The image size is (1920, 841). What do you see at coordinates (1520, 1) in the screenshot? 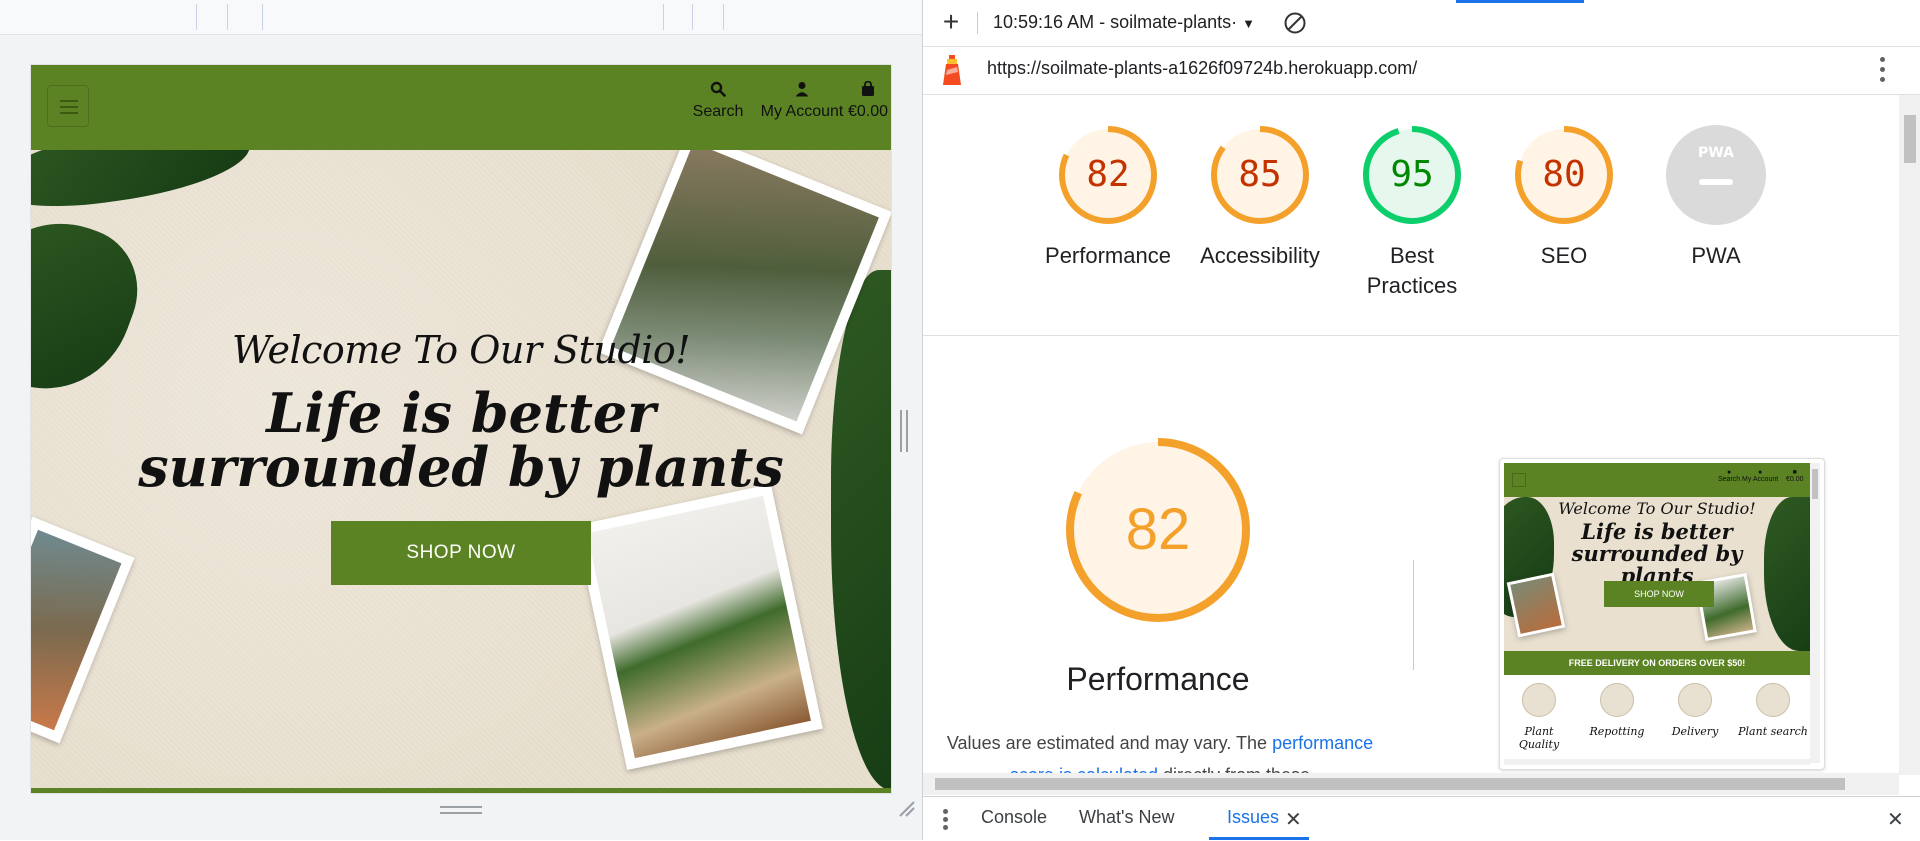
I see `active-tab-indicator` at bounding box center [1520, 1].